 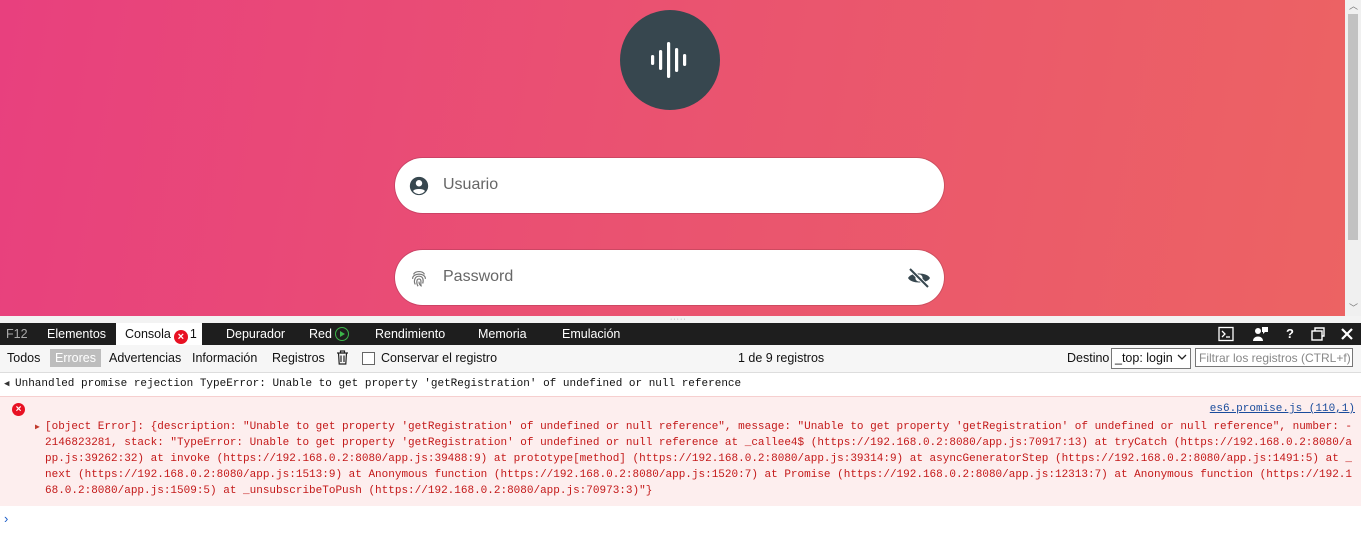 I want to click on scroll-thumb, so click(x=1353, y=127).